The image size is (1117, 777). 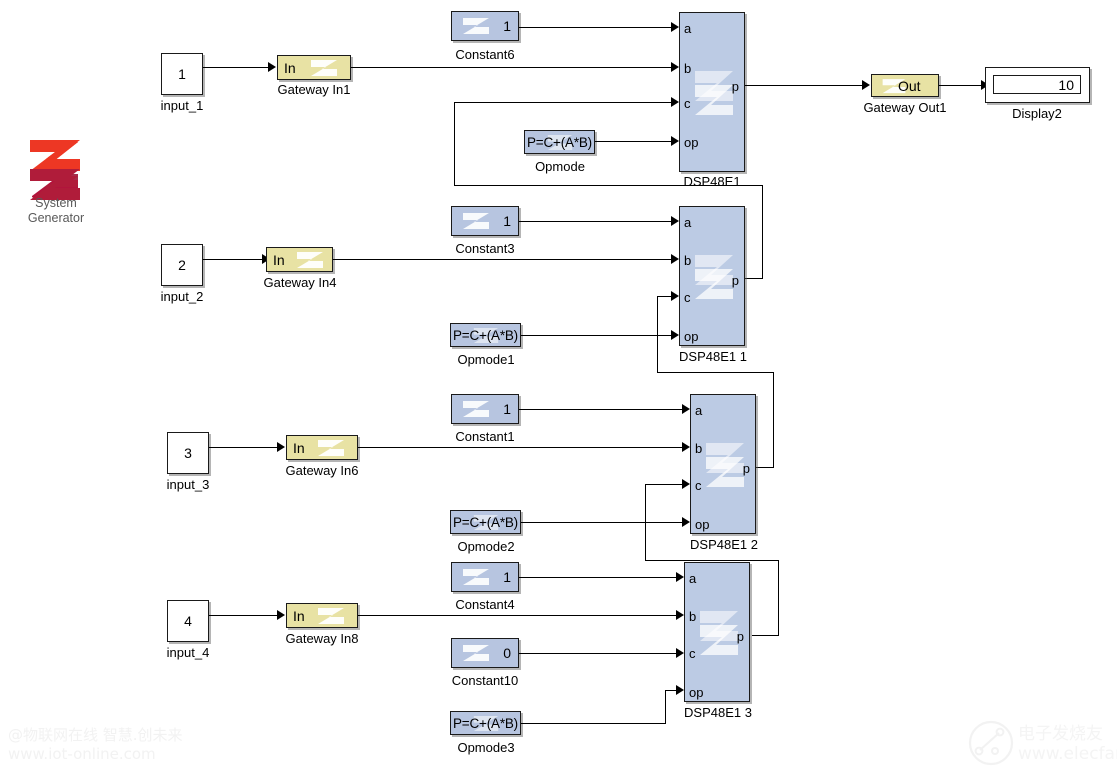 I want to click on inport-body-2: 2, so click(x=182, y=265).